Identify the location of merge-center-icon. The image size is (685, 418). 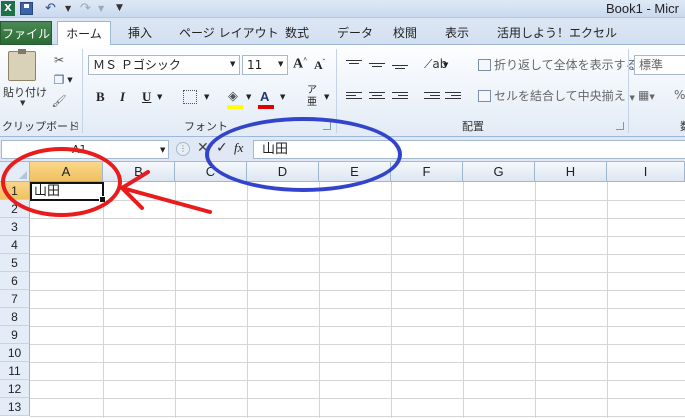
(484, 96).